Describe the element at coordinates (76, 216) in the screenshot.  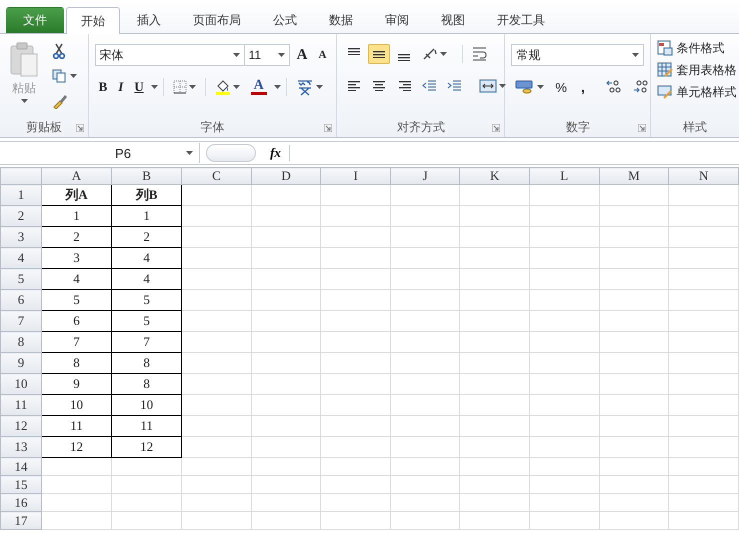
I see `table-cell: 1` at that location.